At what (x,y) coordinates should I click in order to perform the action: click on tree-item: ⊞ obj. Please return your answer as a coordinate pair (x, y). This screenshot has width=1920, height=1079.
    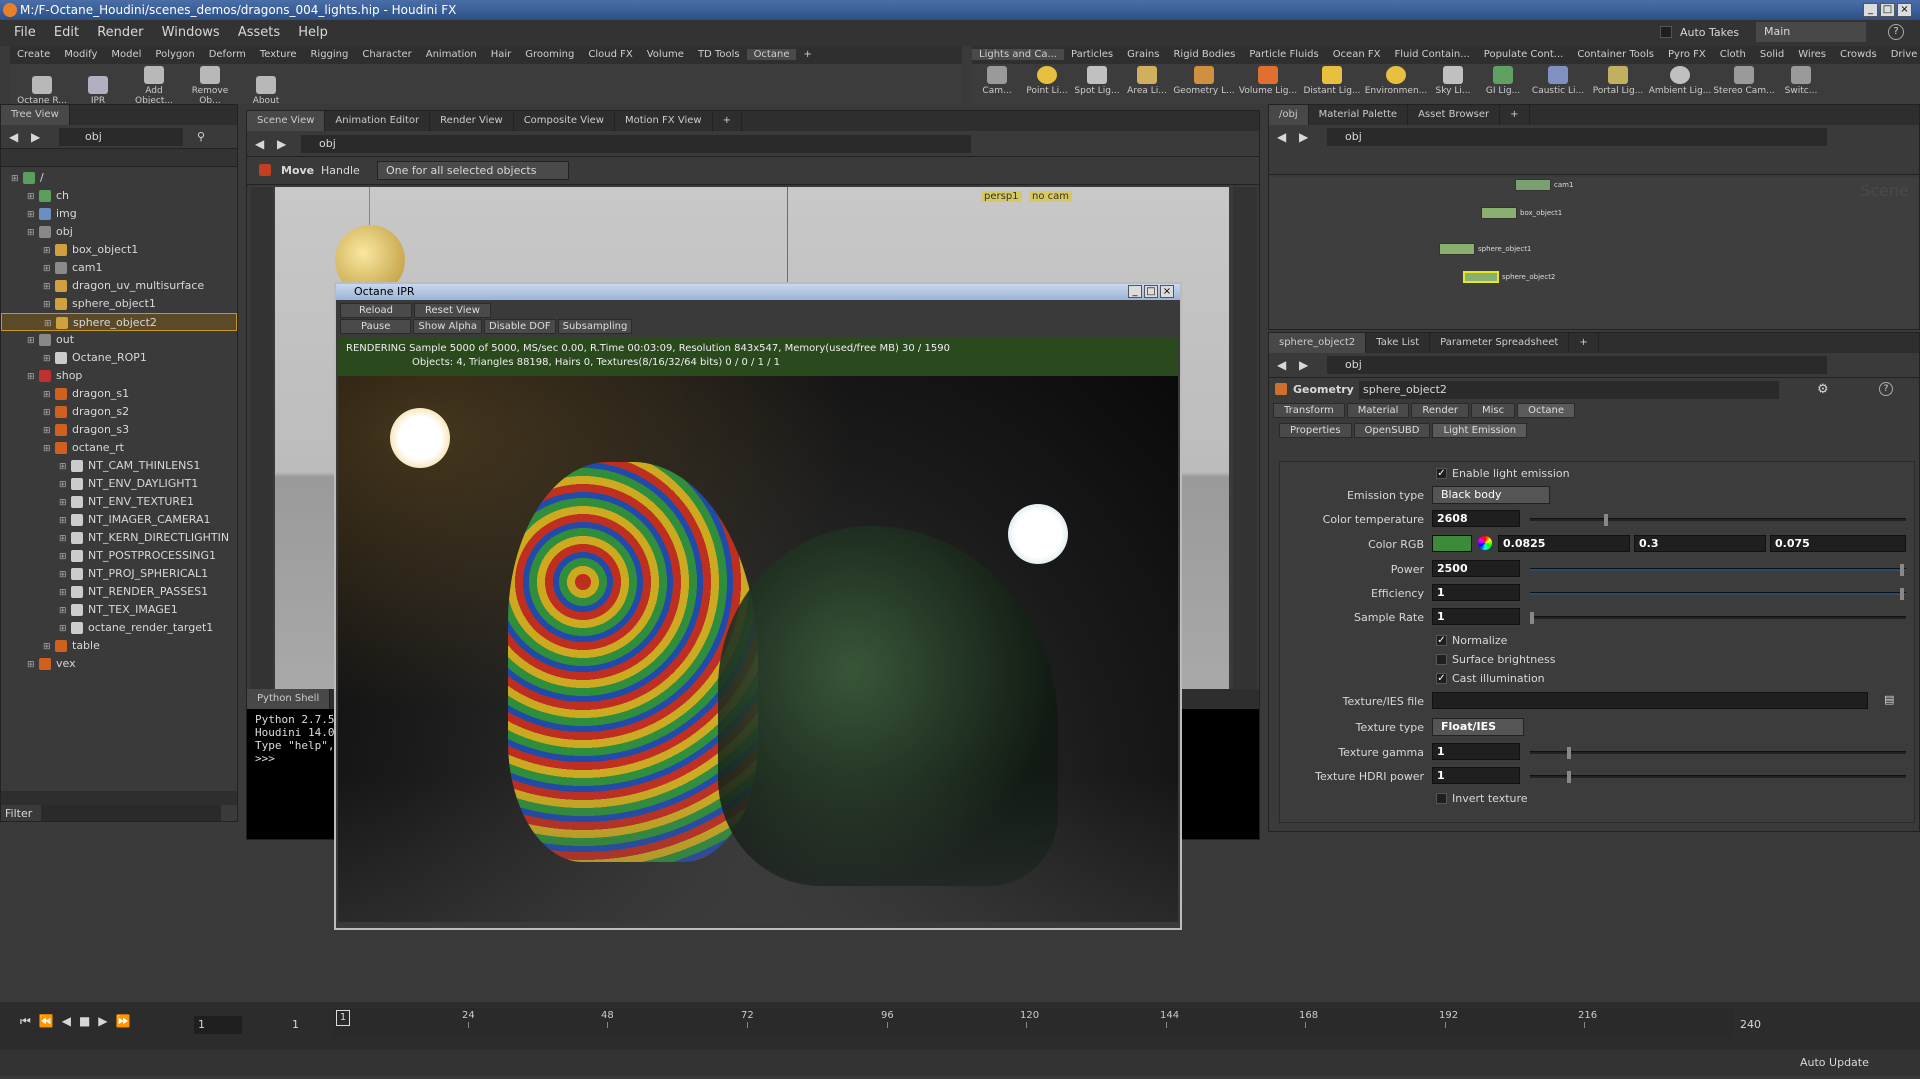
    Looking at the image, I should click on (119, 232).